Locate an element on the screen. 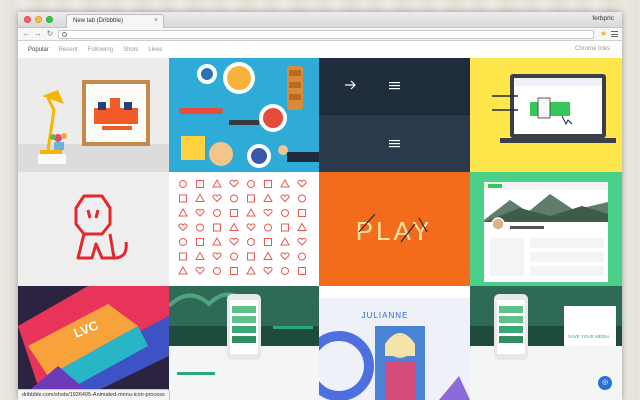 The height and width of the screenshot is (400, 640). window-controls is located at coordinates (38, 19).